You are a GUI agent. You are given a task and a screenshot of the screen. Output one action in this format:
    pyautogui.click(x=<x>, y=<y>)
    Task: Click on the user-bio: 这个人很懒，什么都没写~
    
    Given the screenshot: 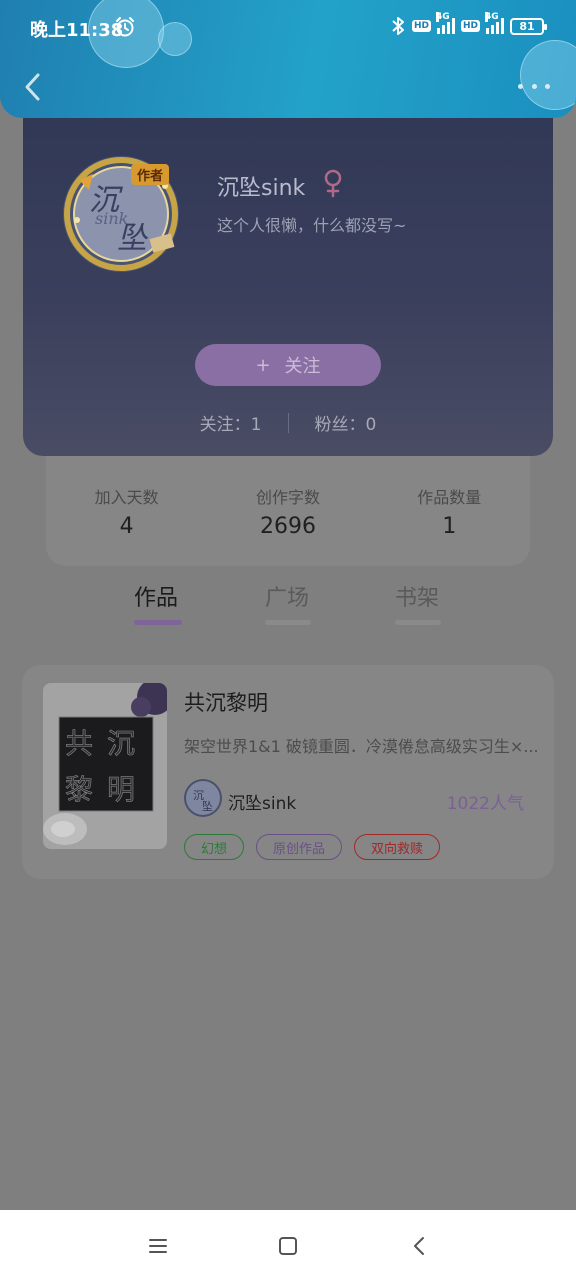 What is the action you would take?
    pyautogui.click(x=312, y=225)
    